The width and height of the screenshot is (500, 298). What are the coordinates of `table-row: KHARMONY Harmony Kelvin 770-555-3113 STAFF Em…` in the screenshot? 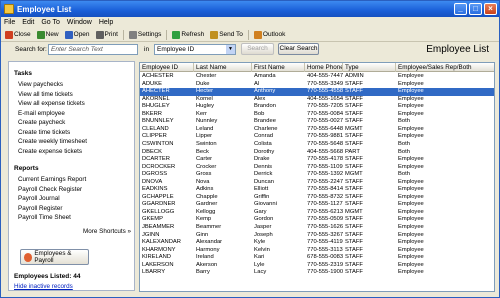 It's located at (317, 251).